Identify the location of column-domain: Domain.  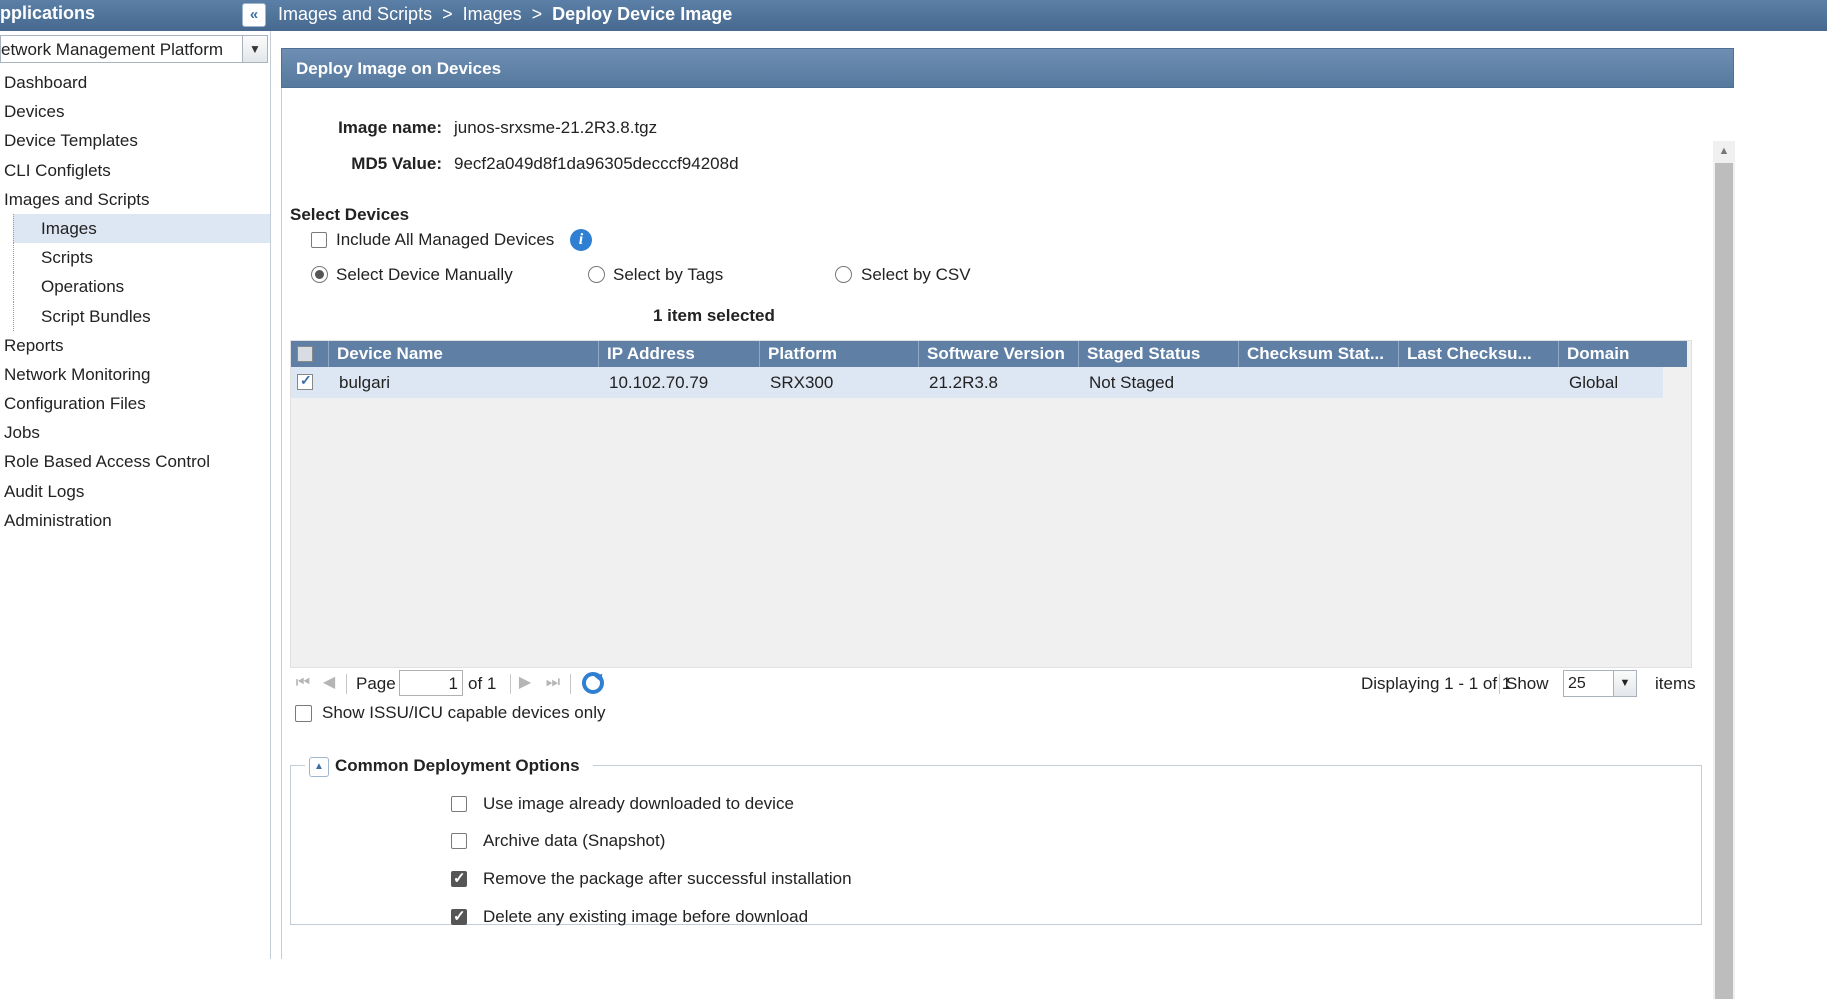
(1623, 354).